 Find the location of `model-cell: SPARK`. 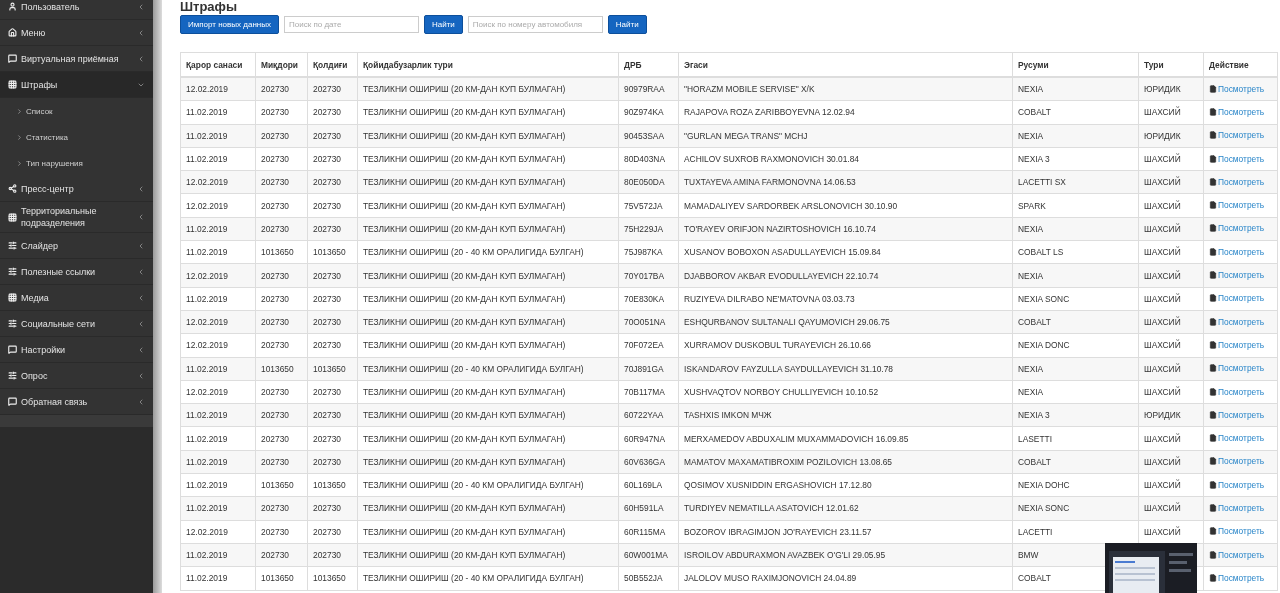

model-cell: SPARK is located at coordinates (1032, 205).